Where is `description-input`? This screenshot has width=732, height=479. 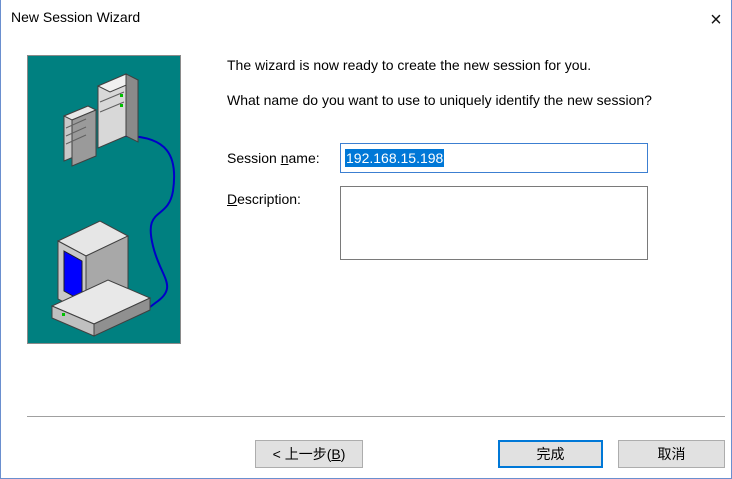 description-input is located at coordinates (494, 223).